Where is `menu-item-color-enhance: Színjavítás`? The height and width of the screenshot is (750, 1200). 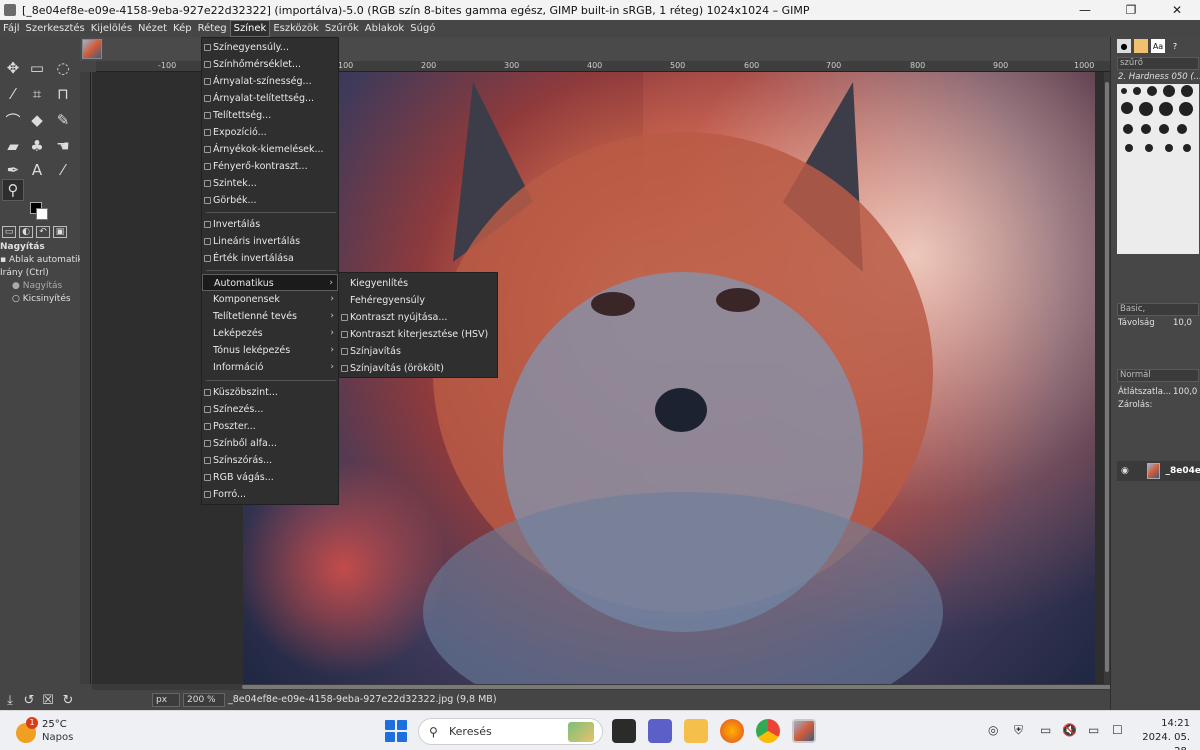 menu-item-color-enhance: Színjavítás is located at coordinates (418, 351).